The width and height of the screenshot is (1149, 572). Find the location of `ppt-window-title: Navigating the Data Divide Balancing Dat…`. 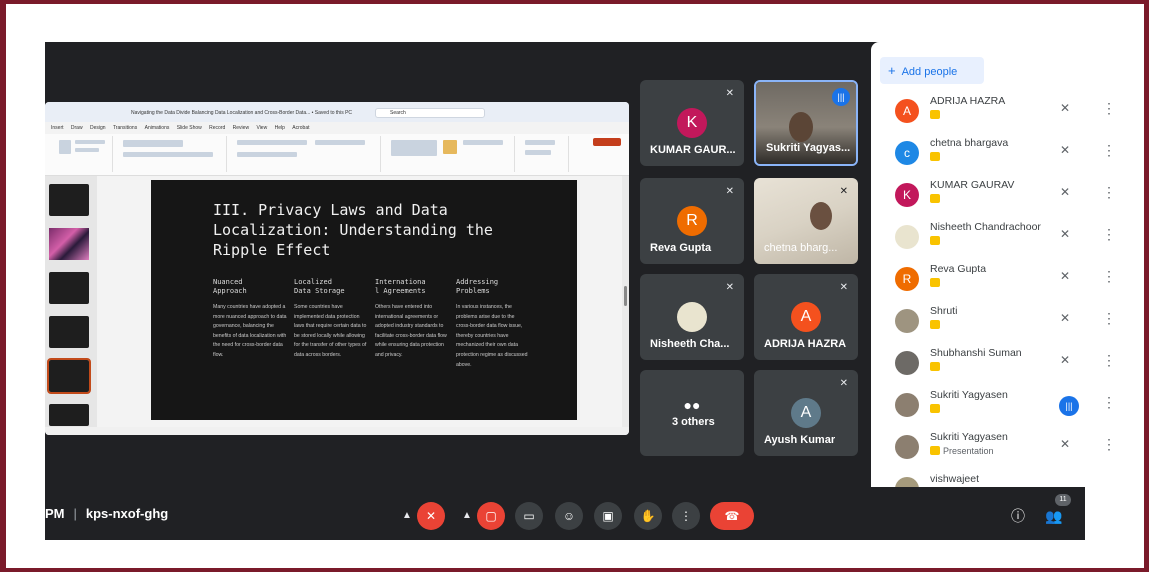

ppt-window-title: Navigating the Data Divide Balancing Dat… is located at coordinates (242, 113).